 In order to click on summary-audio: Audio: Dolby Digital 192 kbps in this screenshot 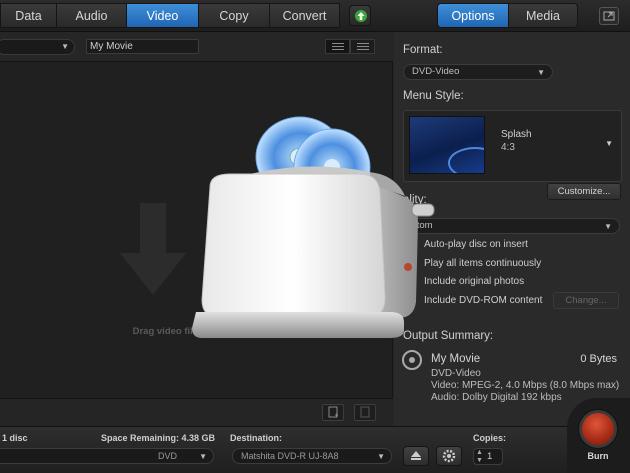, I will do `click(496, 397)`.